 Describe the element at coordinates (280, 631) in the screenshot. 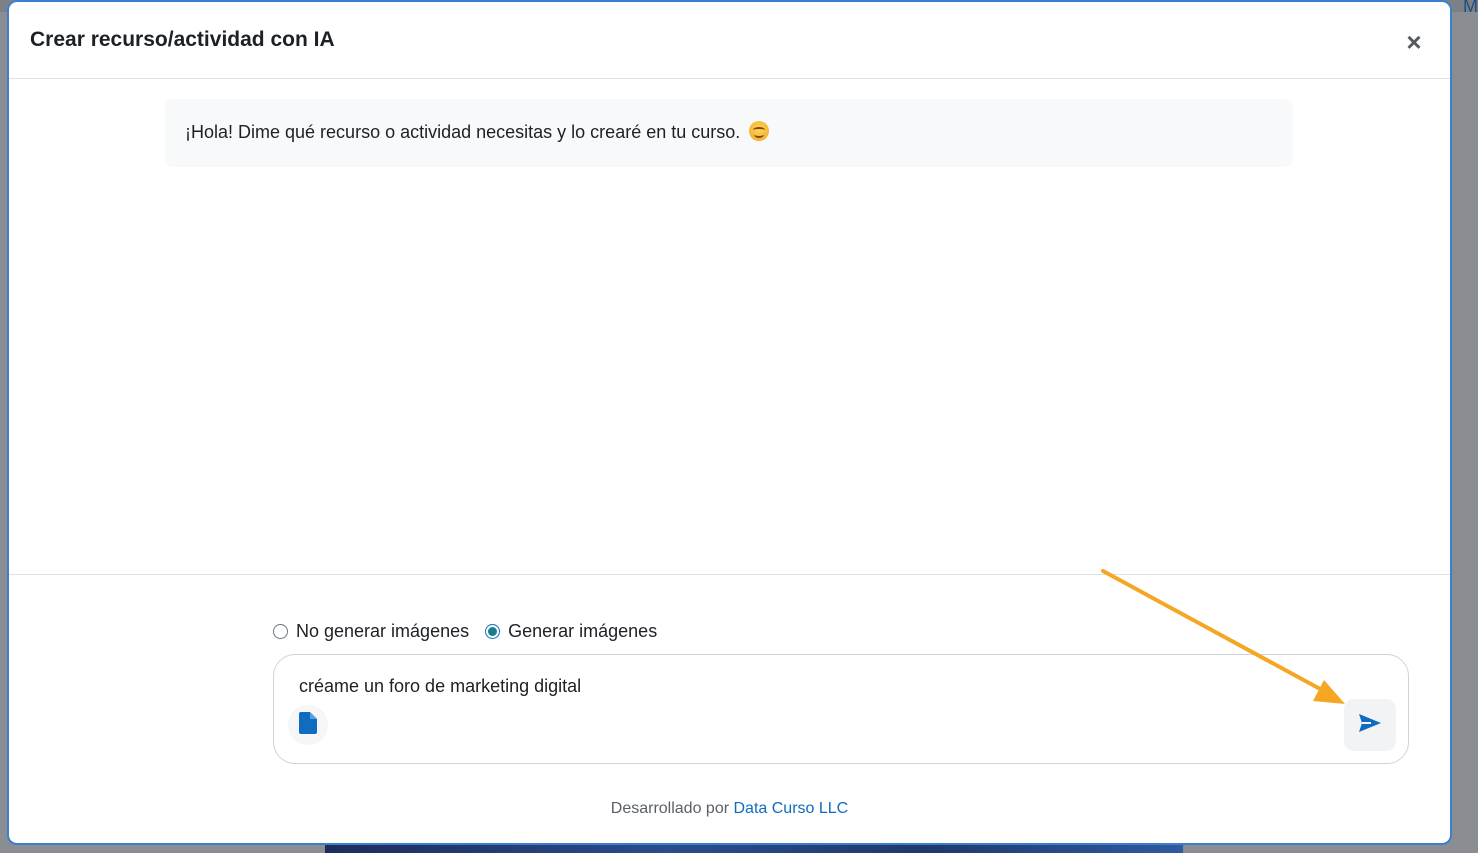

I see `radio-no-images` at that location.